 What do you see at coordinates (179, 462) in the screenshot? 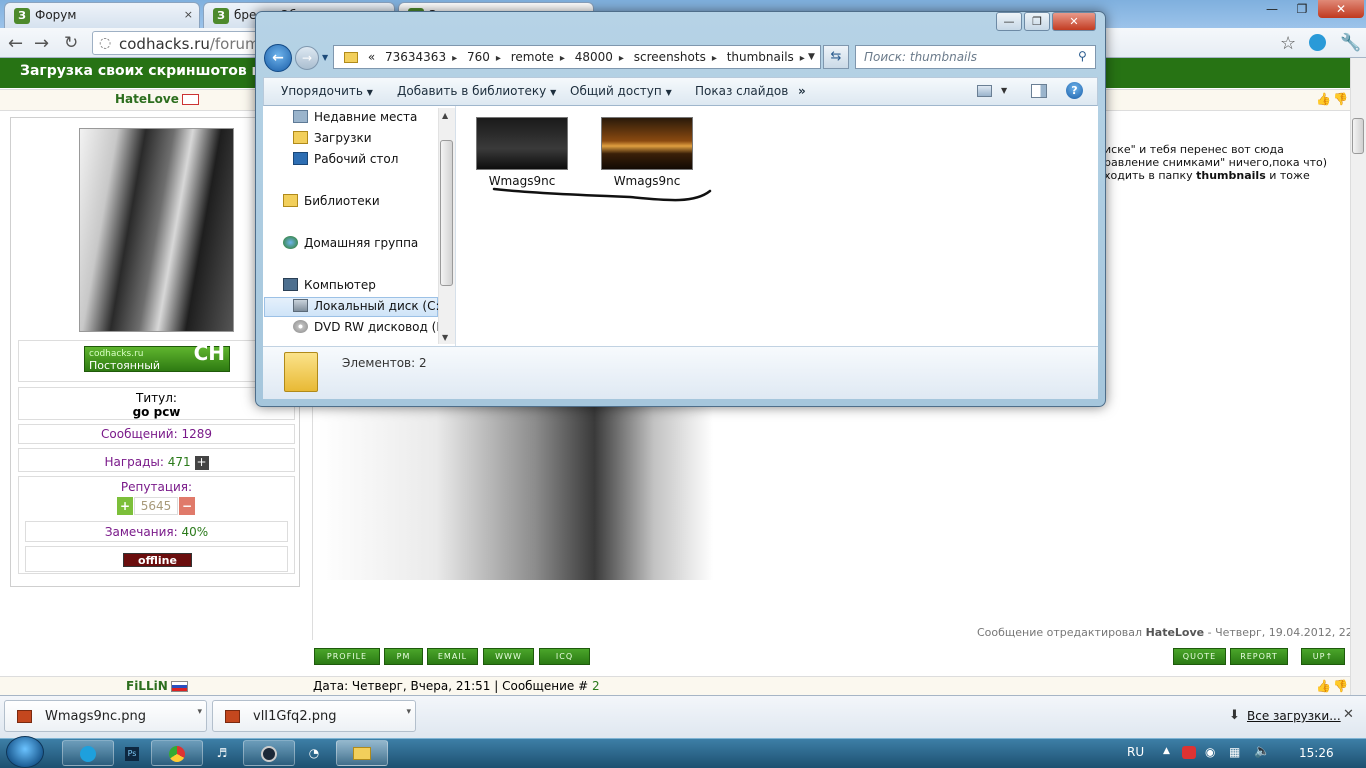
I see `awards-value: 471` at bounding box center [179, 462].